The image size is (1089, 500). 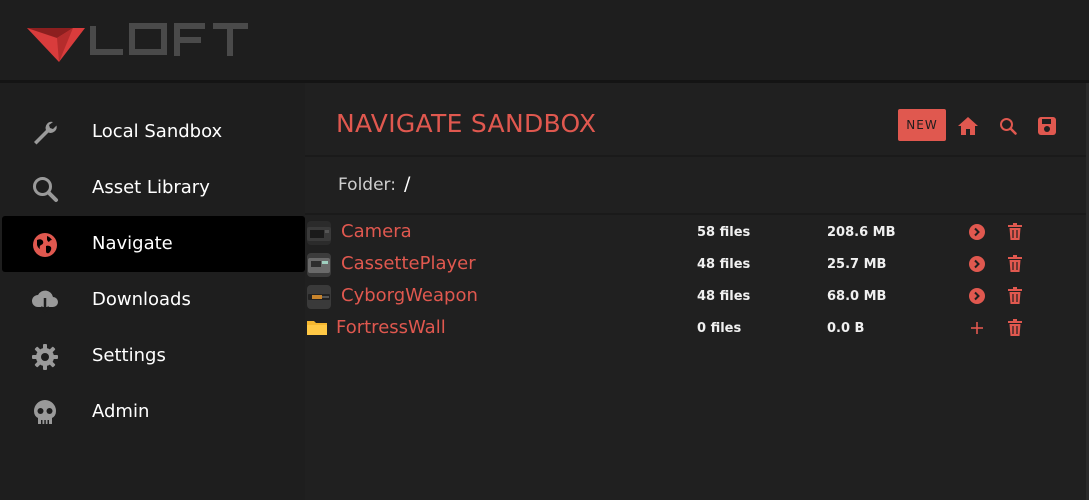 What do you see at coordinates (151, 187) in the screenshot?
I see `sidebar-item-label: Asset Library` at bounding box center [151, 187].